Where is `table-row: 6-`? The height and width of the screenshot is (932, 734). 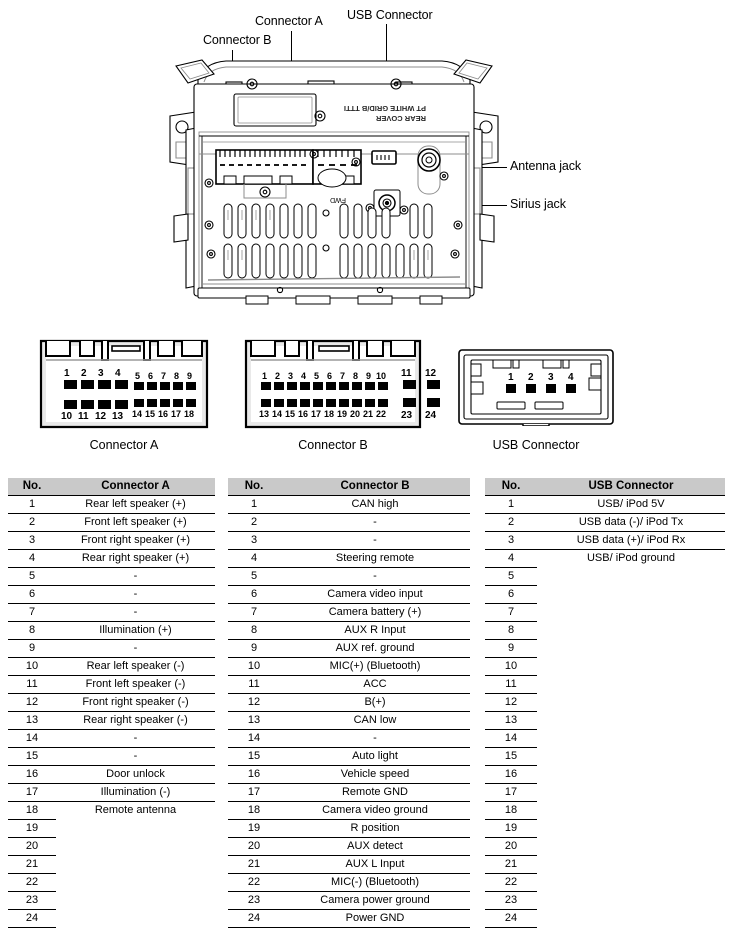
table-row: 6- is located at coordinates (111, 594).